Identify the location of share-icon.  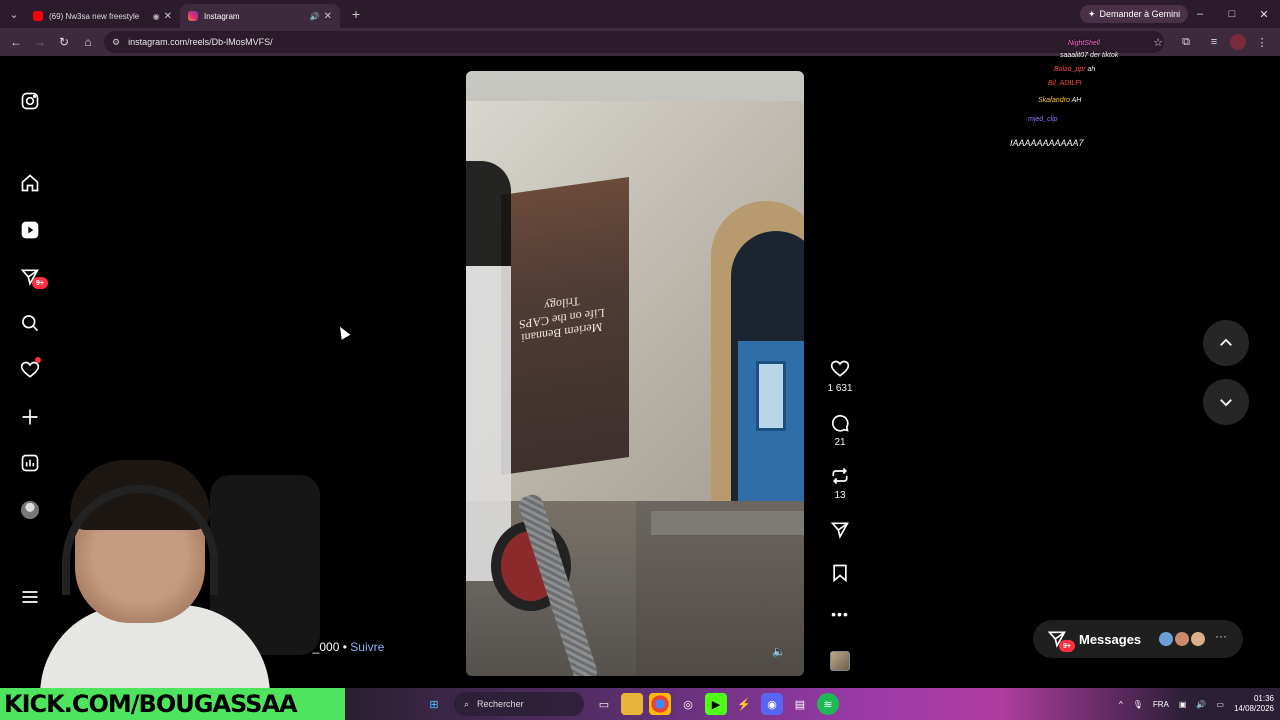
(839, 530).